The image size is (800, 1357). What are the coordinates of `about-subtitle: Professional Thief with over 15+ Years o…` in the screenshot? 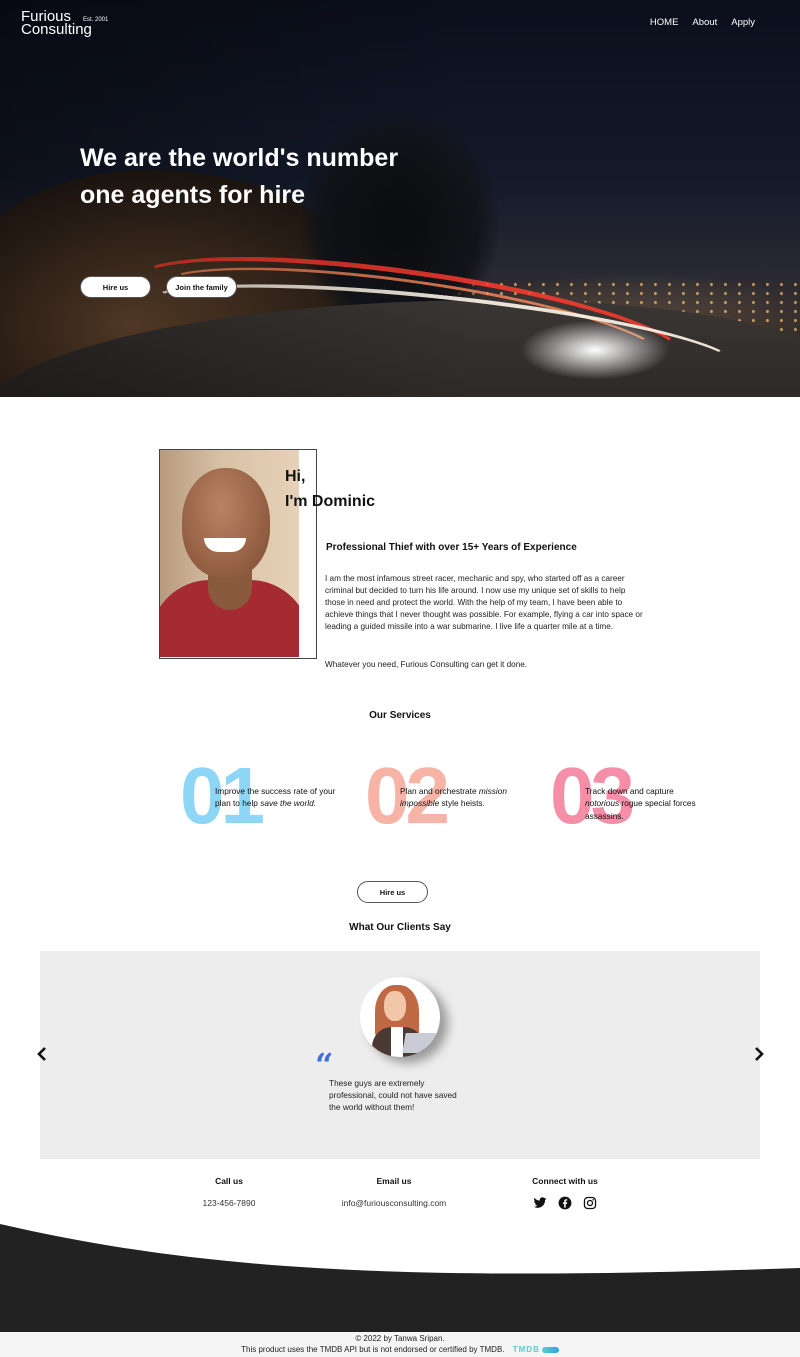 It's located at (451, 547).